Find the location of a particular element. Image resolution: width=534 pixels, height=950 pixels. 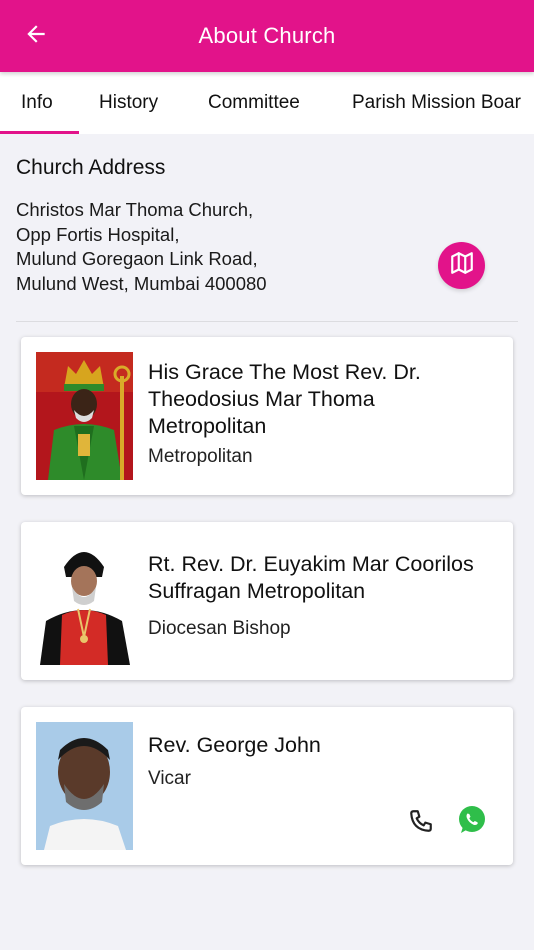

clergy-name-line: Rev. George John is located at coordinates (234, 745).